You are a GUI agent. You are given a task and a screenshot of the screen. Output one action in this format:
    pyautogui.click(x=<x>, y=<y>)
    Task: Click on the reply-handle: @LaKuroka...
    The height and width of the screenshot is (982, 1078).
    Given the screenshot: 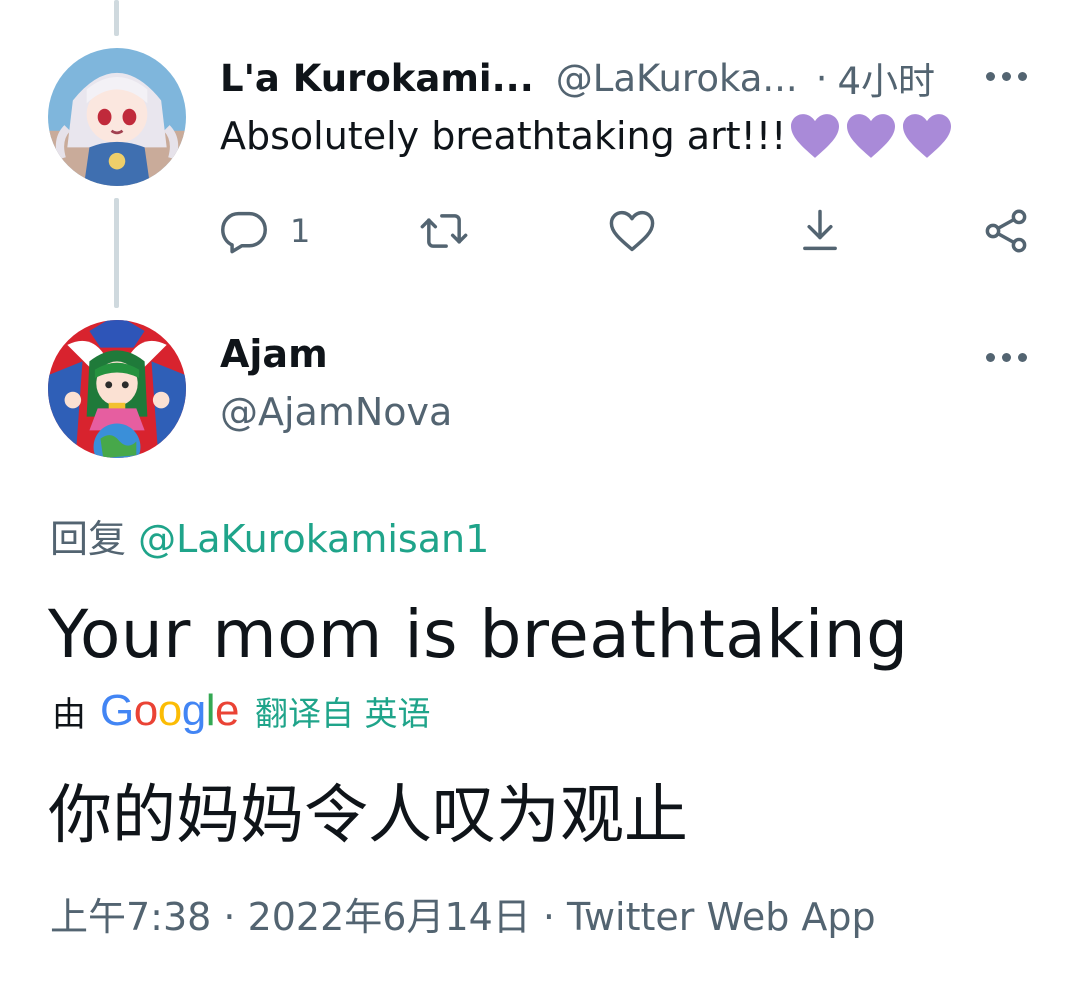 What is the action you would take?
    pyautogui.click(x=677, y=78)
    